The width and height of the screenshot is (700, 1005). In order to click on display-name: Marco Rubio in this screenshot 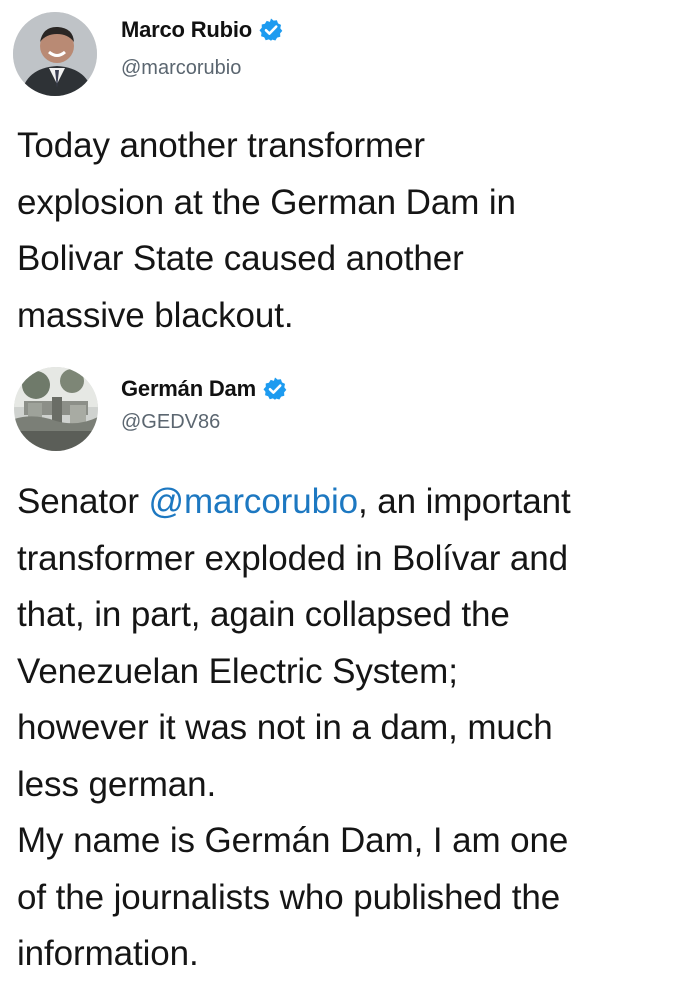, I will do `click(186, 30)`.